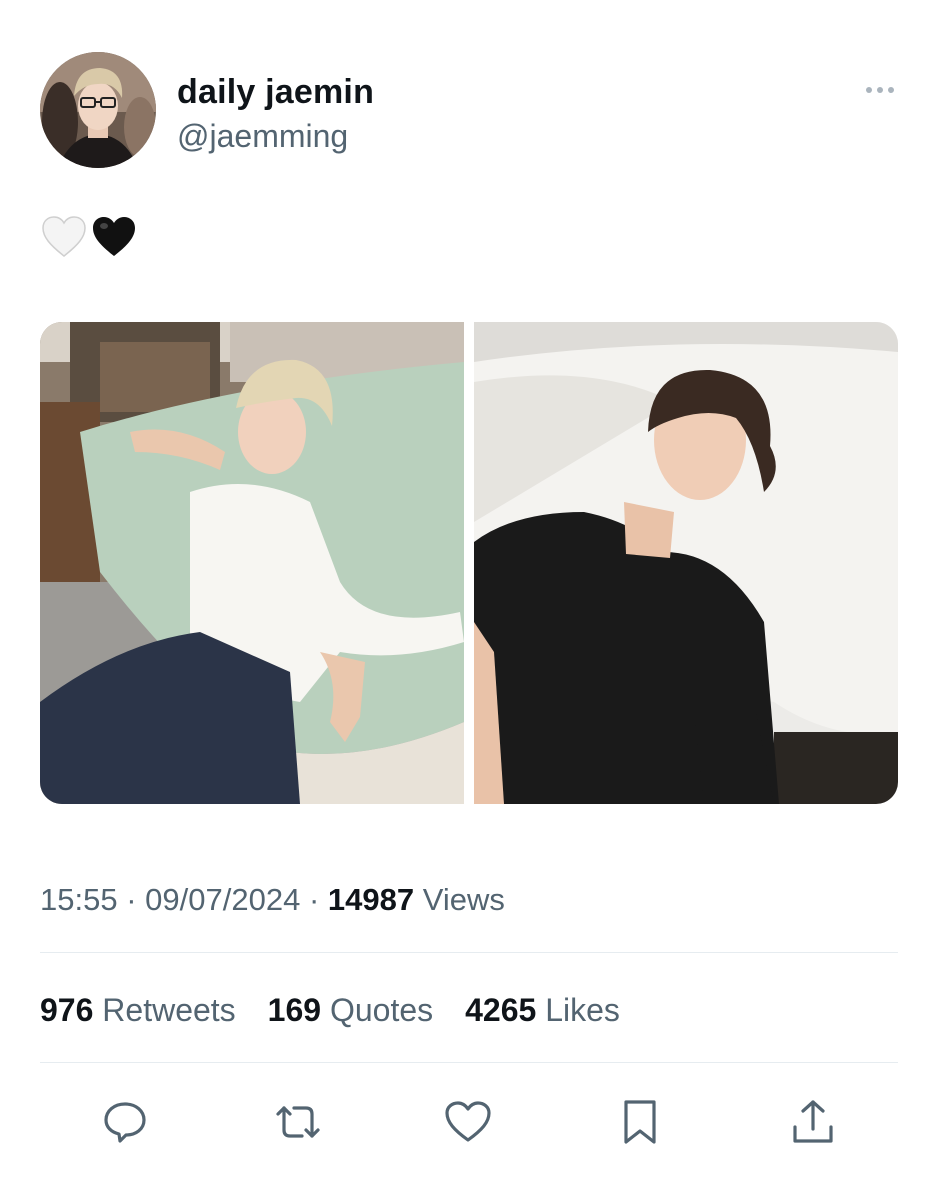  Describe the element at coordinates (169, 1010) in the screenshot. I see `retweets-label: Retweets` at that location.